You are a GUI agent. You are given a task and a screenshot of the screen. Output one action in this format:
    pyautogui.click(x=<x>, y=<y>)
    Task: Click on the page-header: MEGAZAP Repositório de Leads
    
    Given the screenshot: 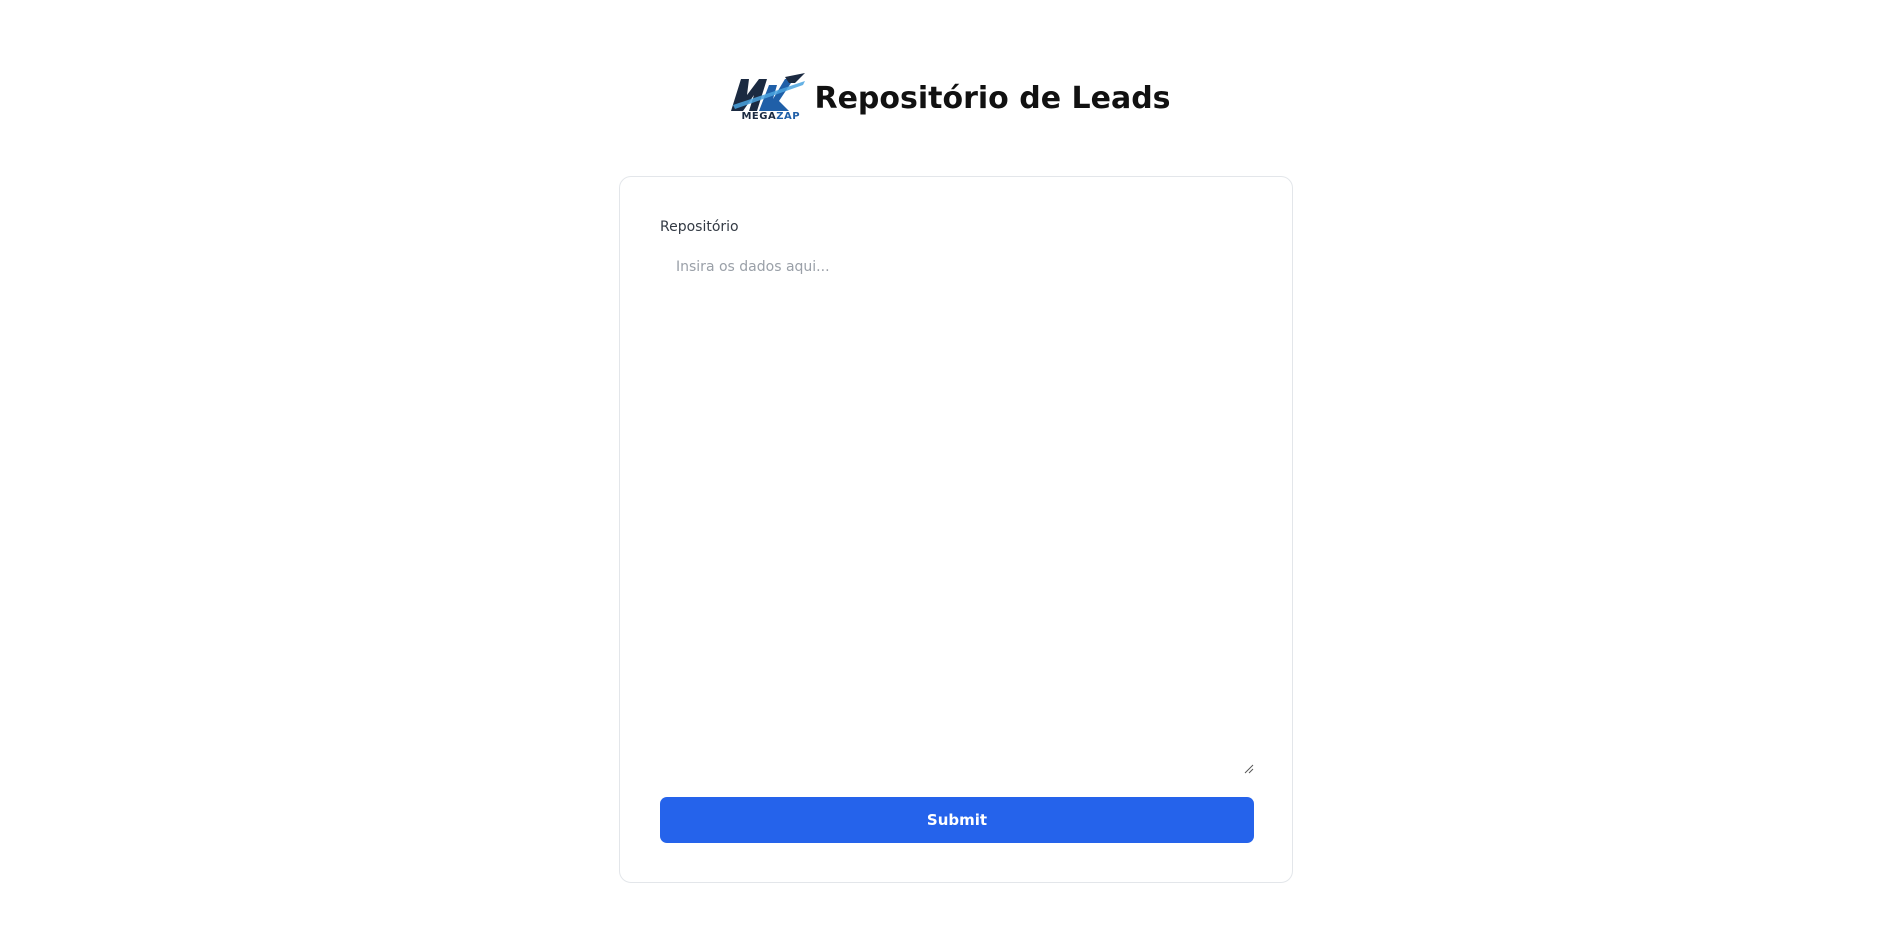 What is the action you would take?
    pyautogui.click(x=950, y=98)
    